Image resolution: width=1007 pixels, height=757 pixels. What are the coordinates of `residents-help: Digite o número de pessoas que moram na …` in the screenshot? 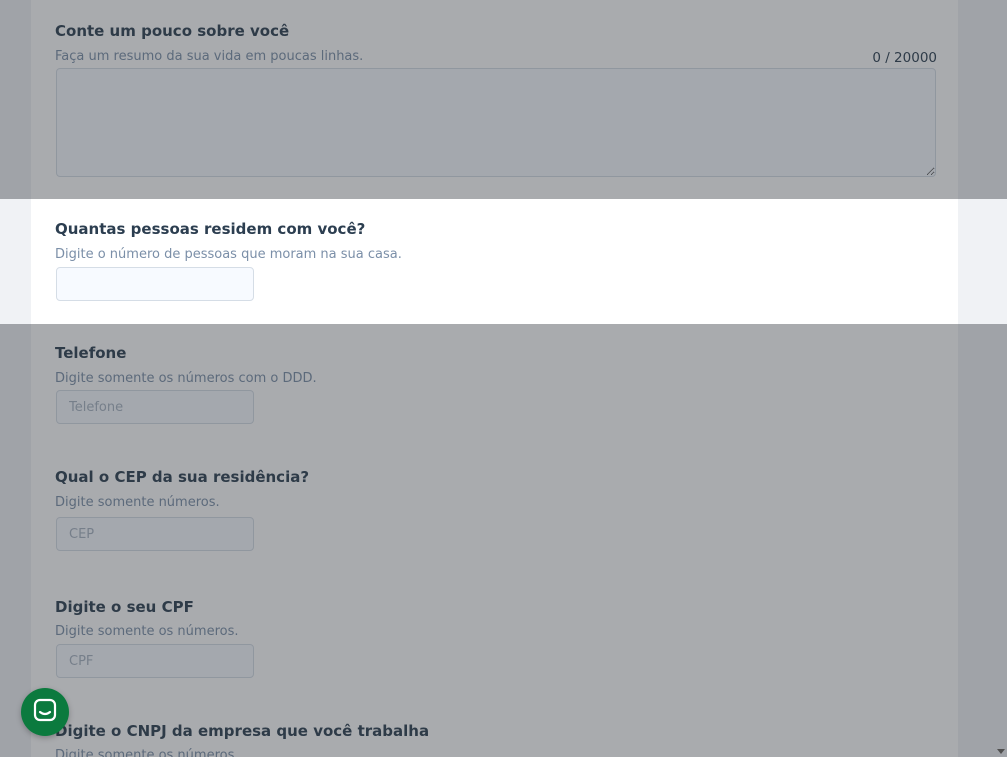 It's located at (228, 254).